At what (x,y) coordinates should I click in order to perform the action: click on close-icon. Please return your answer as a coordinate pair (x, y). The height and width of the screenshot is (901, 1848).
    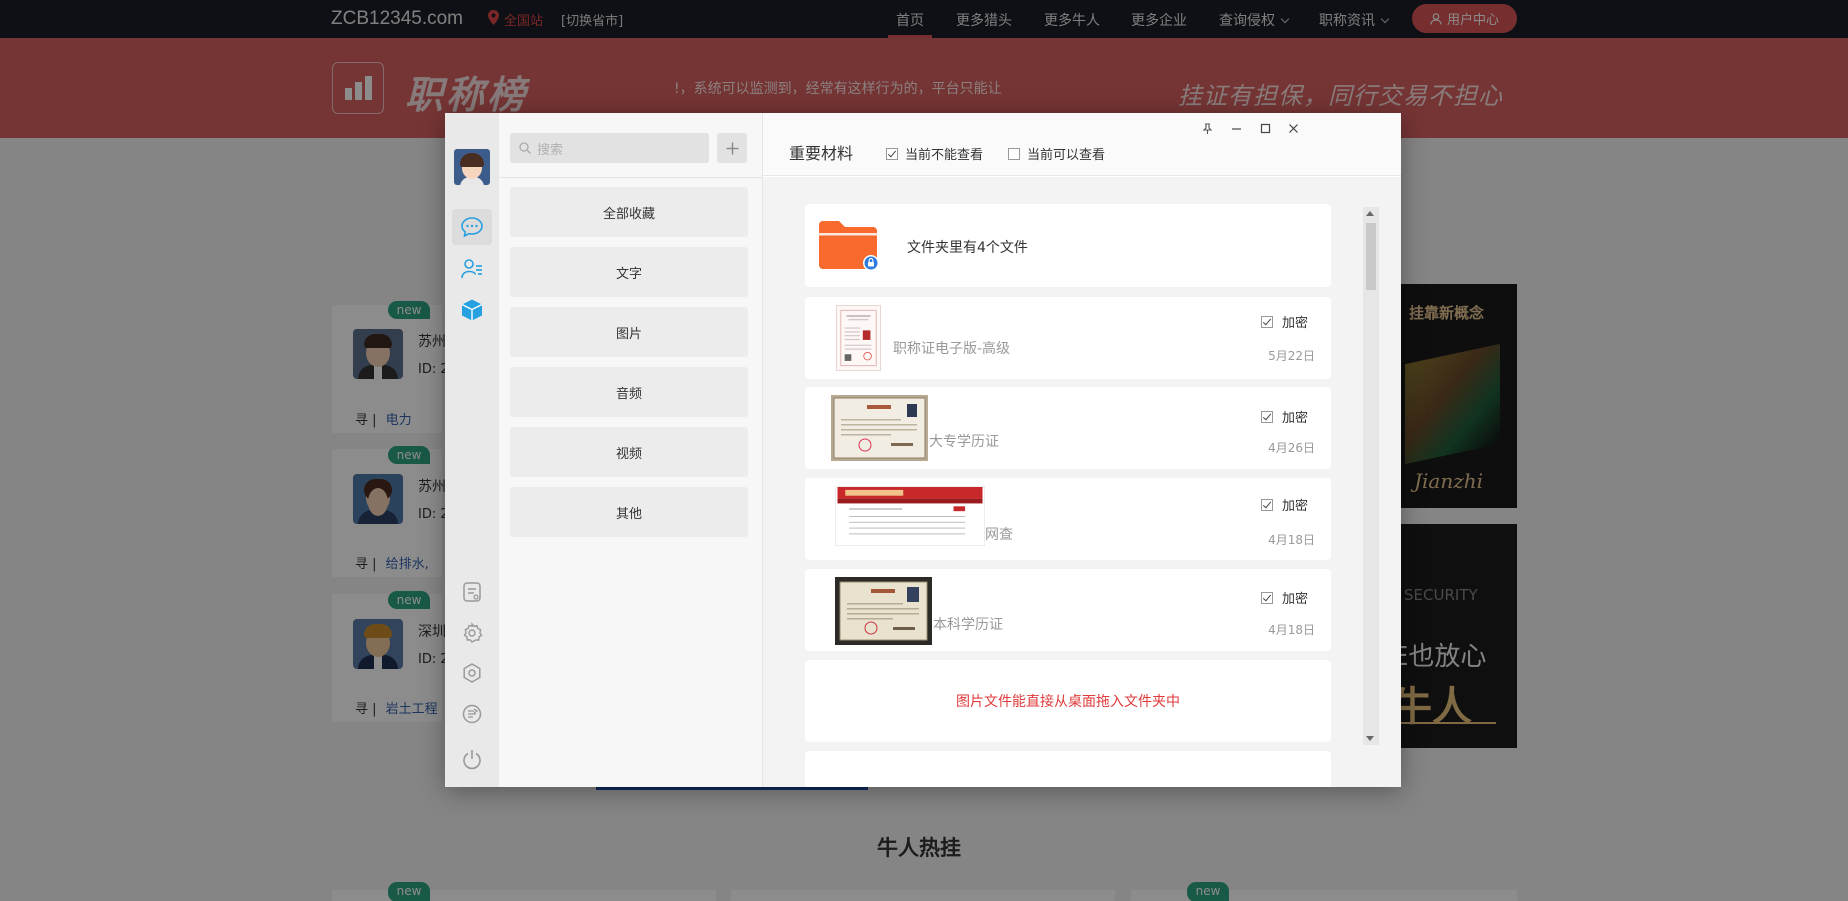
    Looking at the image, I should click on (1293, 128).